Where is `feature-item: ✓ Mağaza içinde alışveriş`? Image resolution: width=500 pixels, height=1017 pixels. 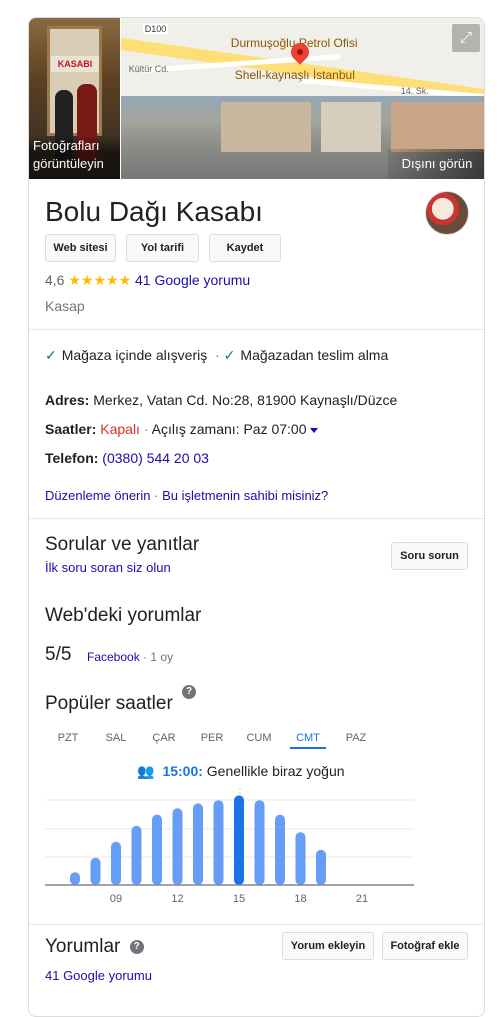
feature-item: ✓ Mağaza içinde alışveriş is located at coordinates (126, 355).